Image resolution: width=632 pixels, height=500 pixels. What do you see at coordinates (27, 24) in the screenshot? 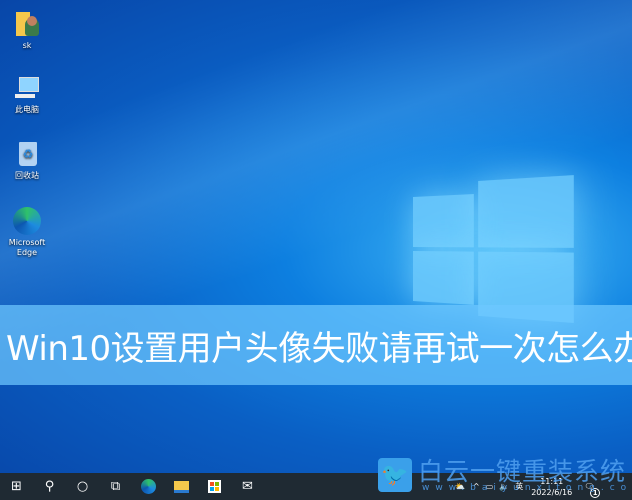
I see `user-folder-icon` at bounding box center [27, 24].